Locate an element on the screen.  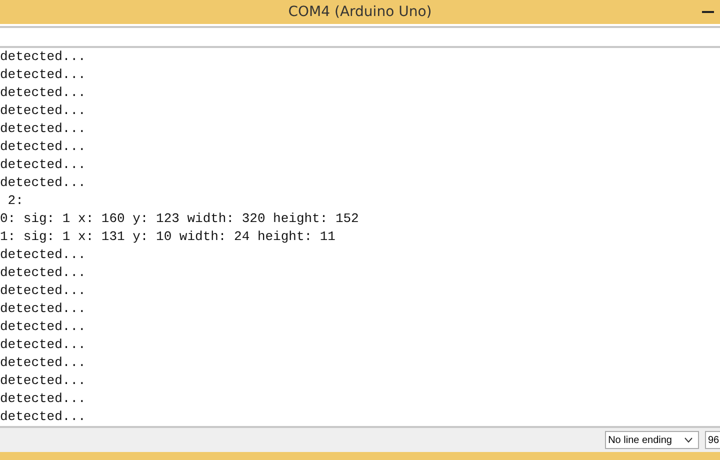
window-title: COM4 (Arduino Uno) is located at coordinates (360, 12).